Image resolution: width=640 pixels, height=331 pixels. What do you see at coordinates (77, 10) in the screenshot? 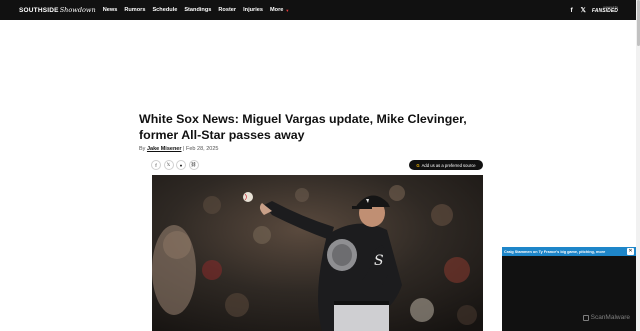
I see `logo-script-text: Showdown` at bounding box center [77, 10].